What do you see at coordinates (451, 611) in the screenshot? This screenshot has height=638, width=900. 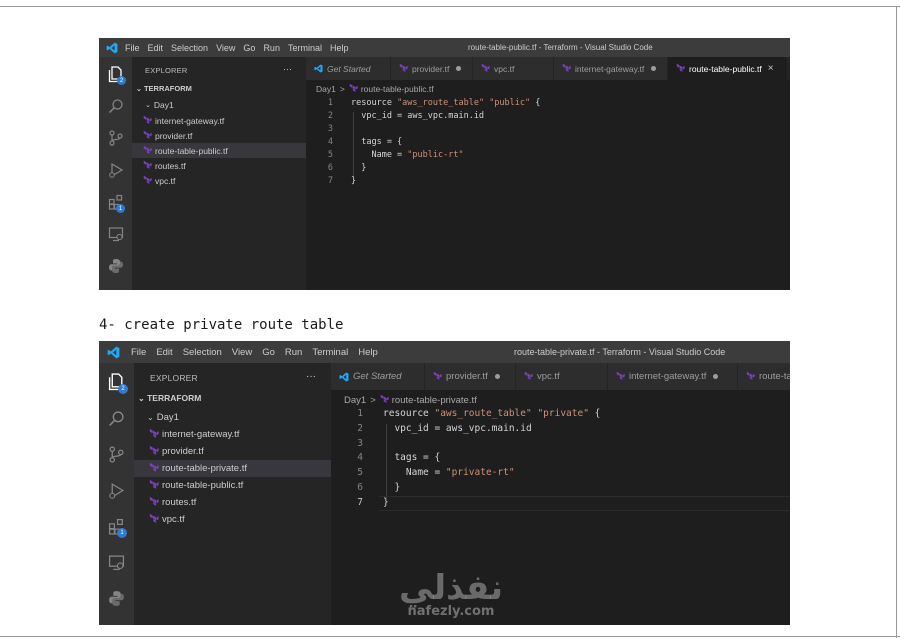 I see `watermark-latin: nafezly.com` at bounding box center [451, 611].